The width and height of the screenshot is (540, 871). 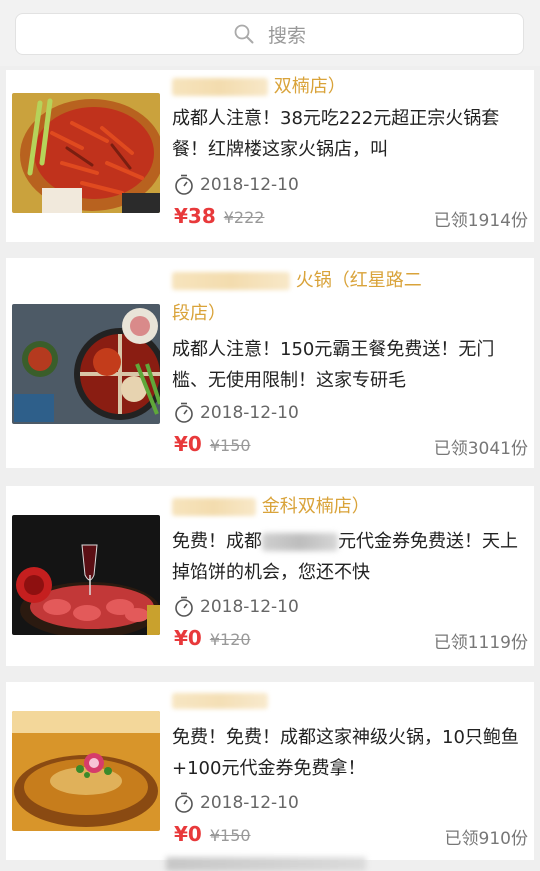 What do you see at coordinates (347, 506) in the screenshot?
I see `store-name: 金科双楠店）` at bounding box center [347, 506].